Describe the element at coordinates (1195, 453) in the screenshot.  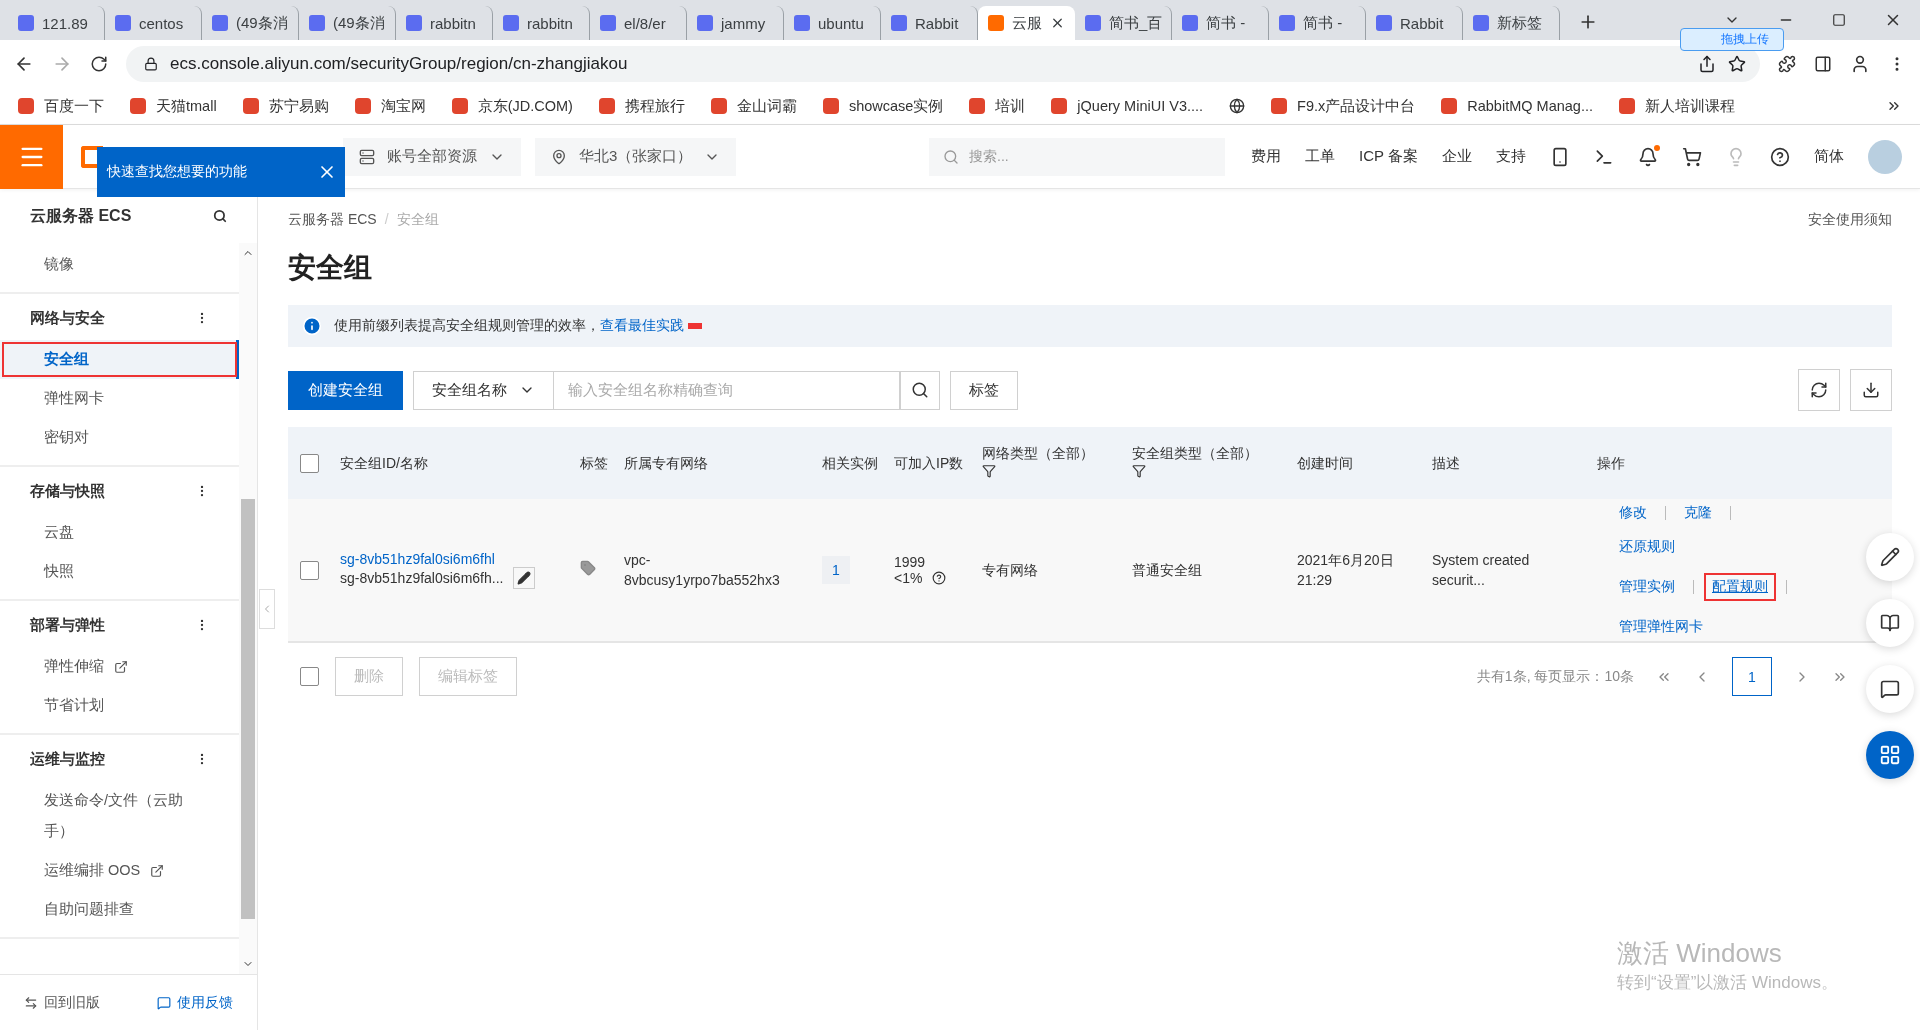
I see `column-header: 安全组类型（全部）` at that location.